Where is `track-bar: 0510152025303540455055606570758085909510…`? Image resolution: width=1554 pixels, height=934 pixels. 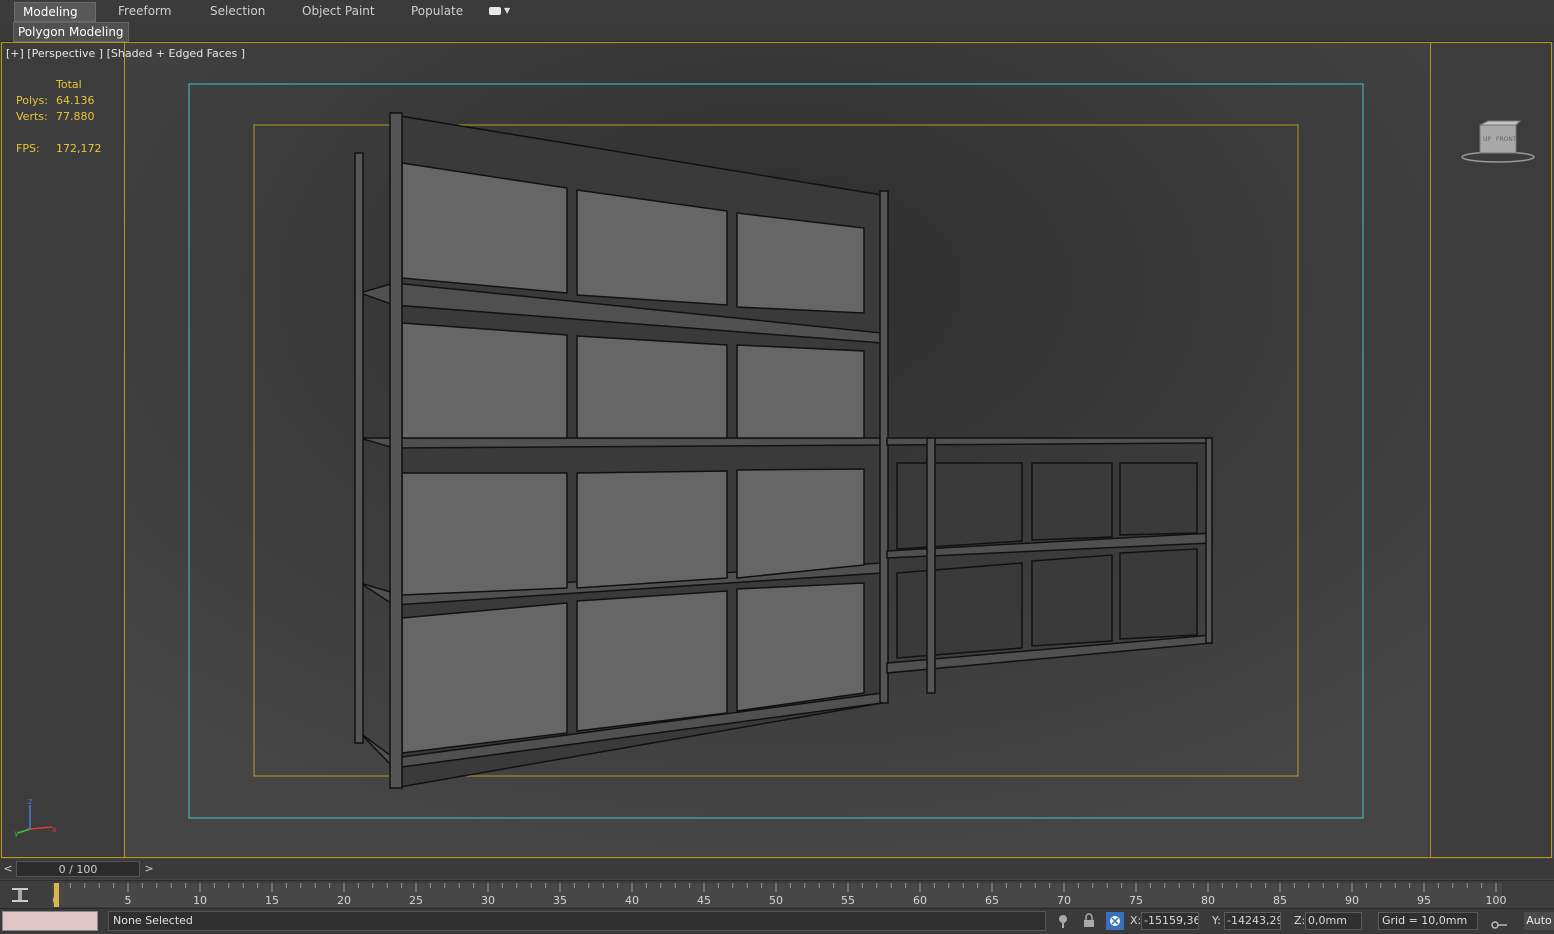
track-bar: 0510152025303540455055606570758085909510… is located at coordinates (777, 894).